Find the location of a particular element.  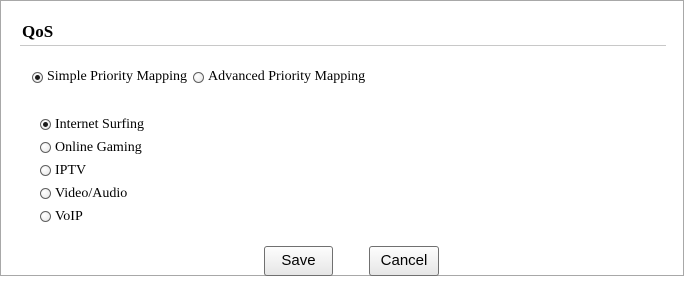

advanced-priority-mapping-label: Advanced Priority Mapping is located at coordinates (286, 77).